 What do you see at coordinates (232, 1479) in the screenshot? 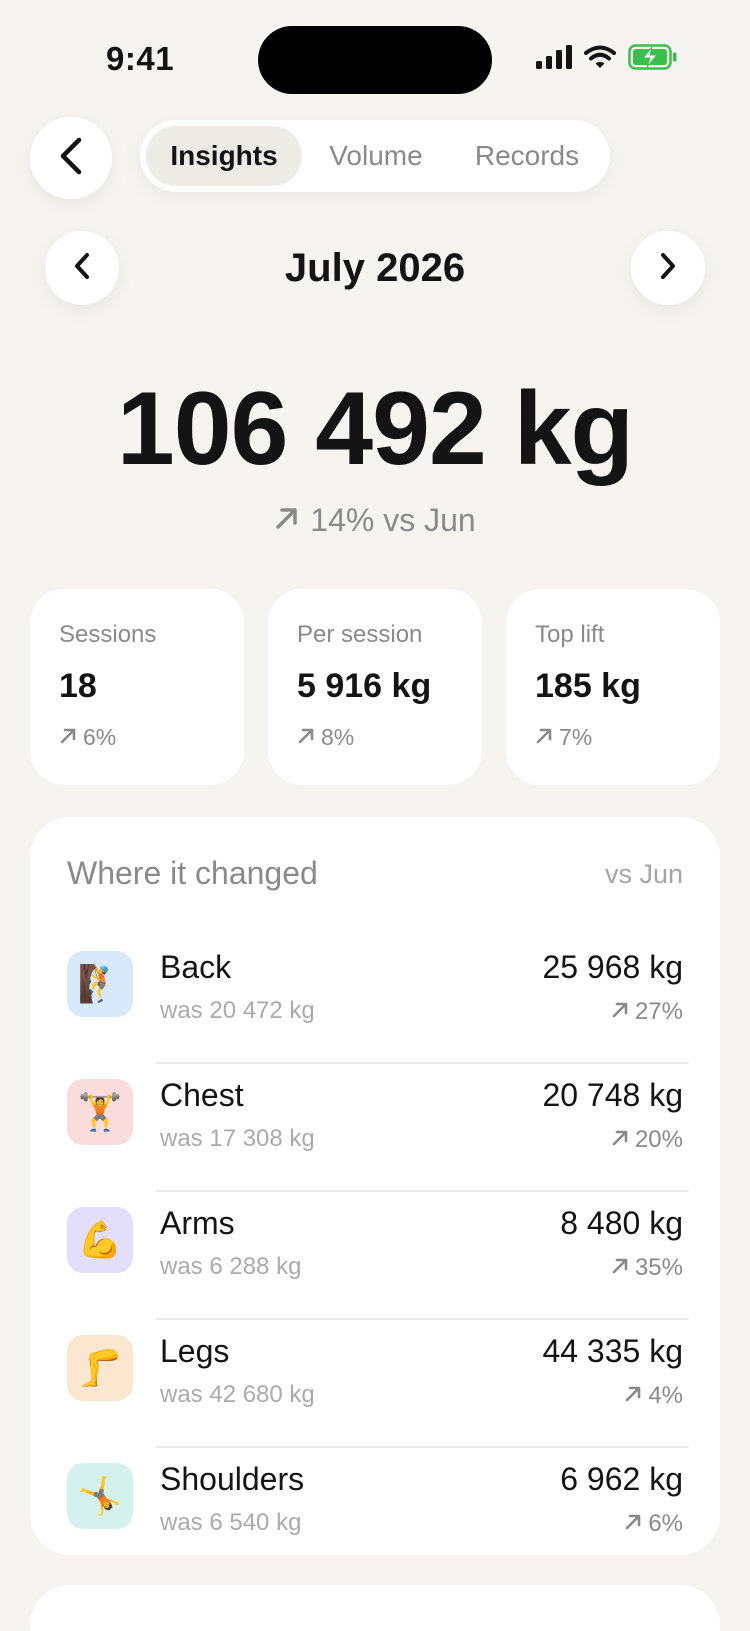
I see `muscle-name: Shoulders` at bounding box center [232, 1479].